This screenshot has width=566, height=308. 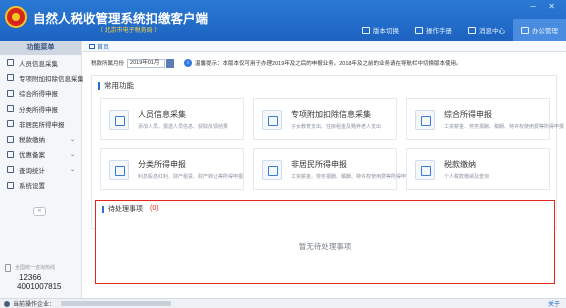 What do you see at coordinates (170, 63) in the screenshot?
I see `calendar-icon` at bounding box center [170, 63].